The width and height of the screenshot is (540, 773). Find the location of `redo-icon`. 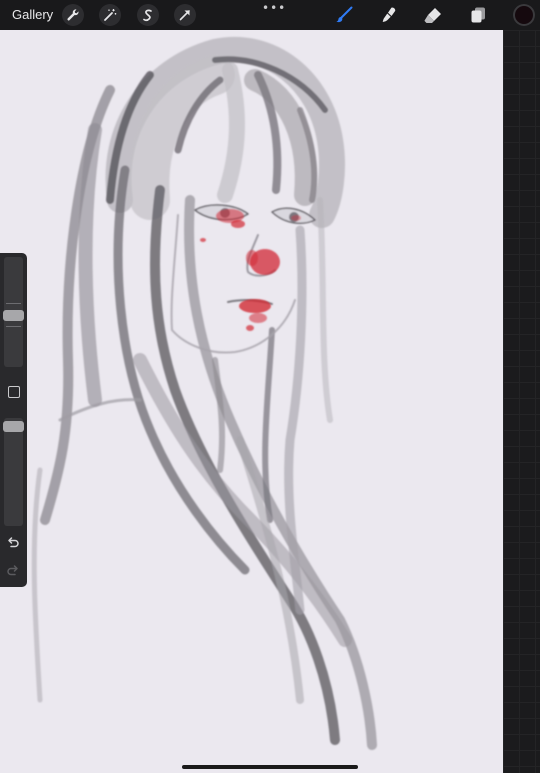

redo-icon is located at coordinates (12, 570).